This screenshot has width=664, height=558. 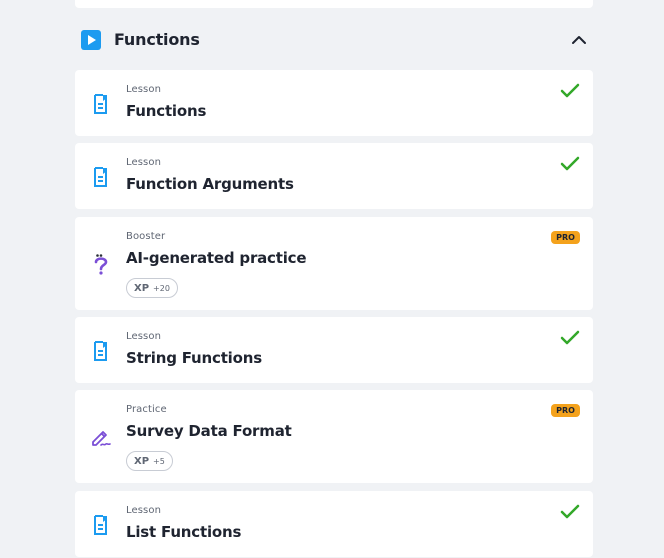 I want to click on item-title: AI-generated practice, so click(x=216, y=258).